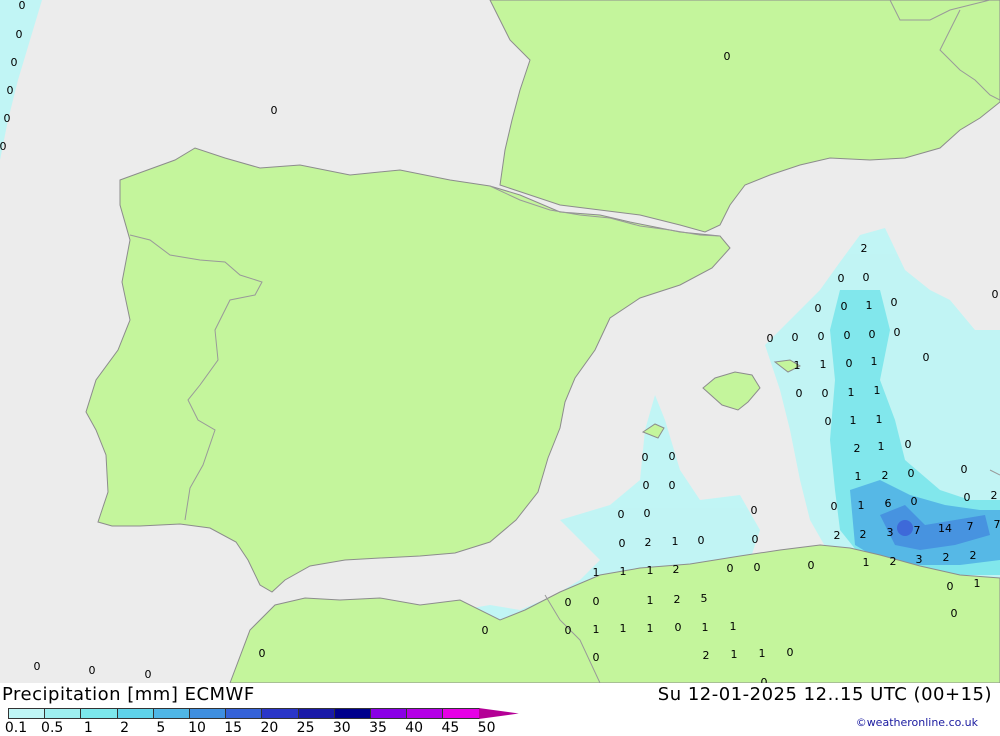 The image size is (1000, 736). What do you see at coordinates (160, 728) in the screenshot?
I see `scale-tick-label: 5` at bounding box center [160, 728].